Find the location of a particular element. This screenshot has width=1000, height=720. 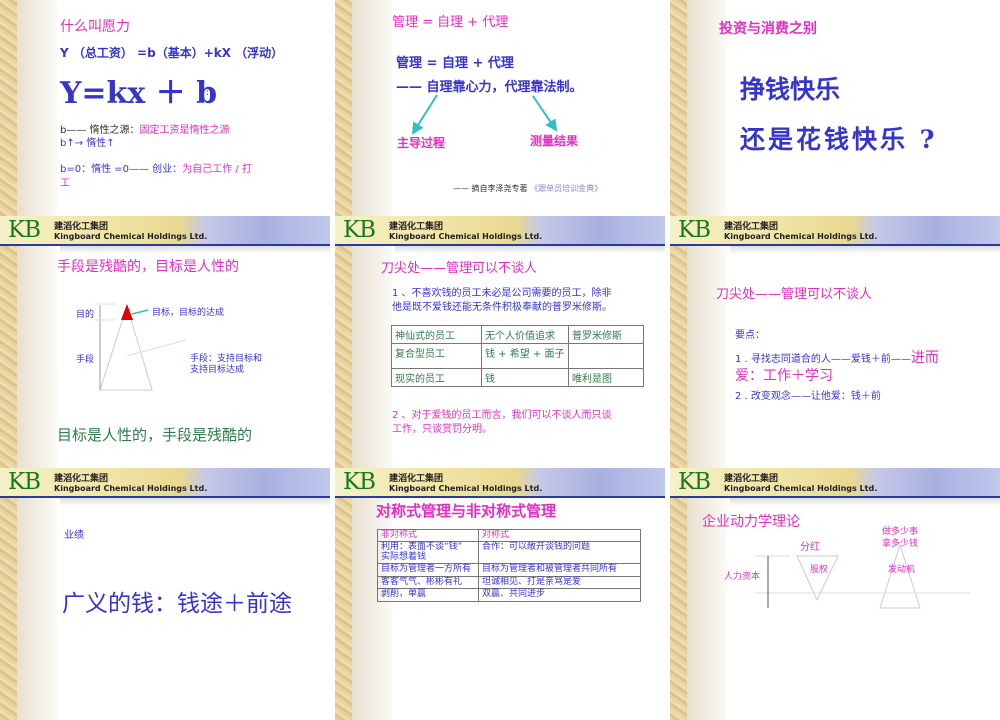

text: 进而 is located at coordinates (924, 358).